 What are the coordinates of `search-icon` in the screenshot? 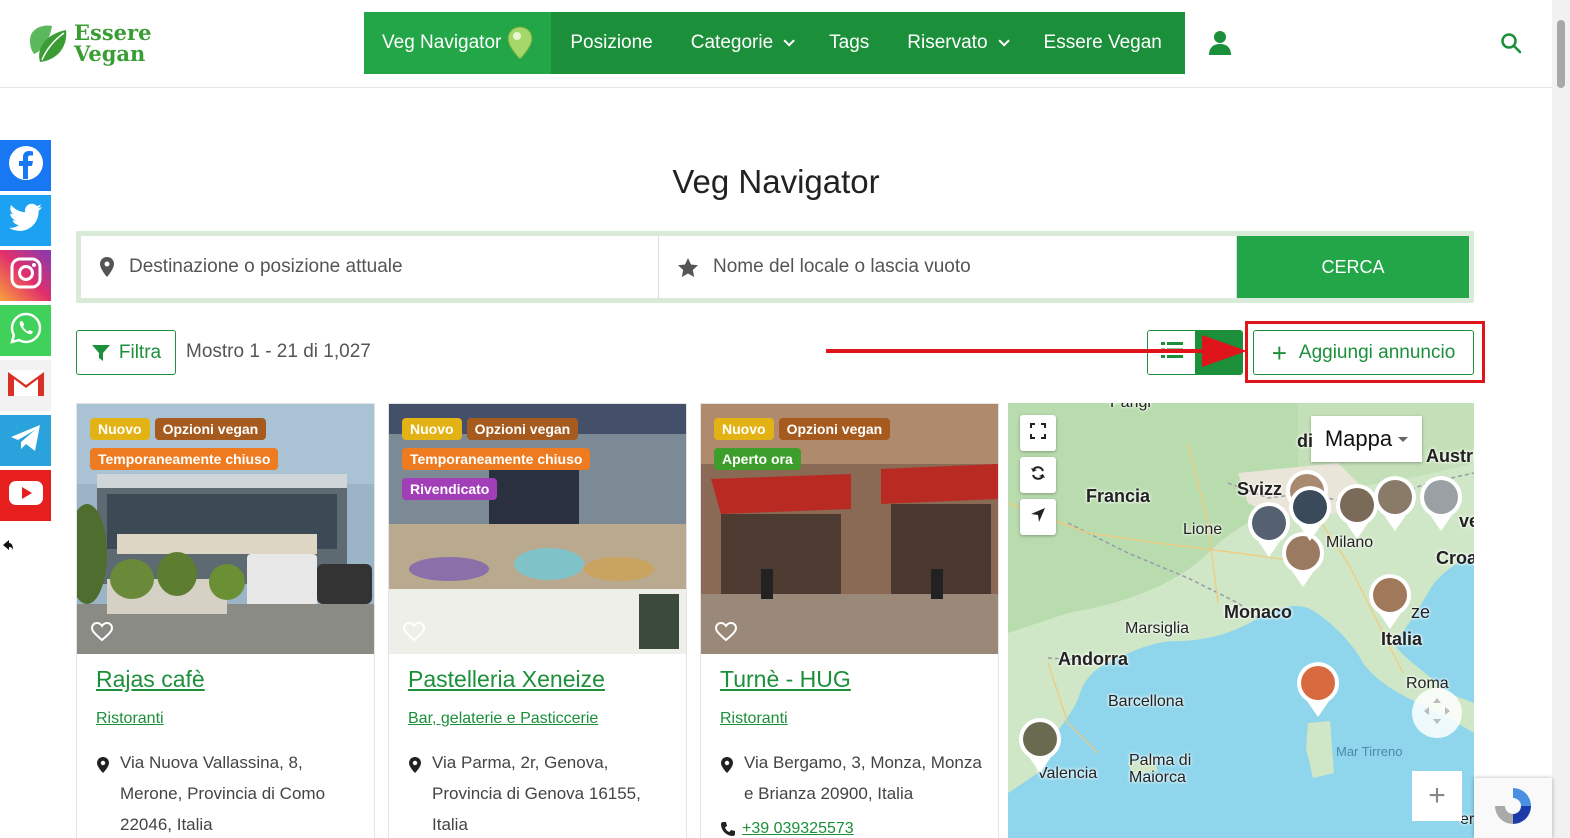 It's located at (1511, 45).